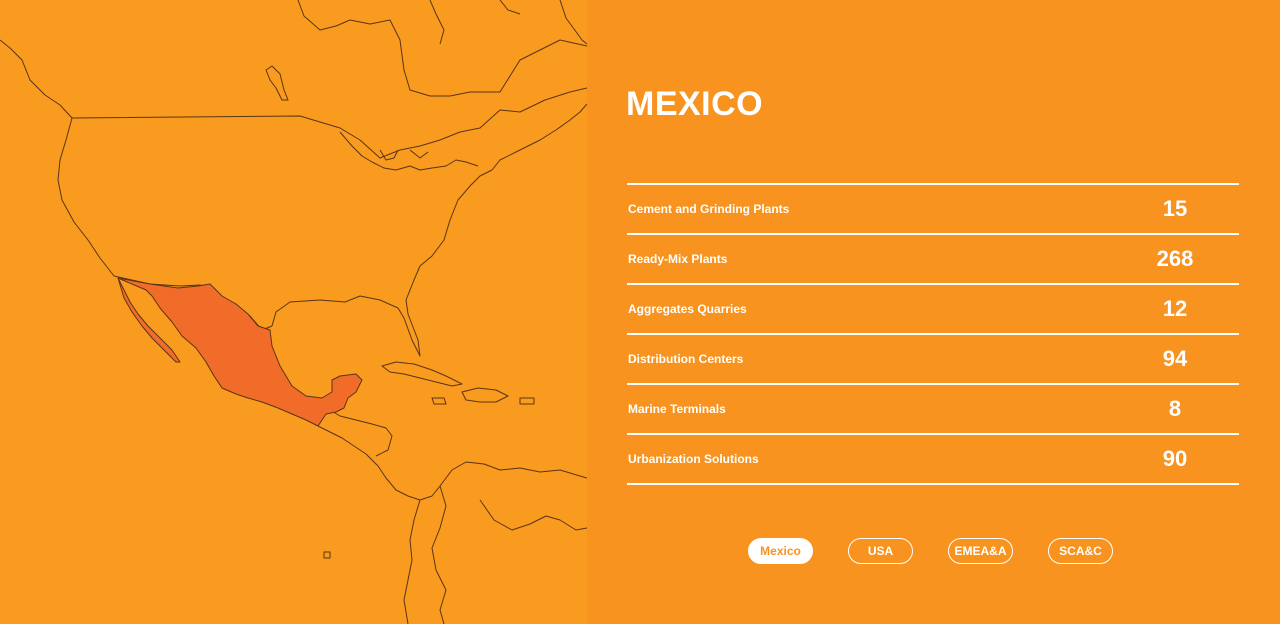  I want to click on stat-label: Distribution Centers, so click(686, 359).